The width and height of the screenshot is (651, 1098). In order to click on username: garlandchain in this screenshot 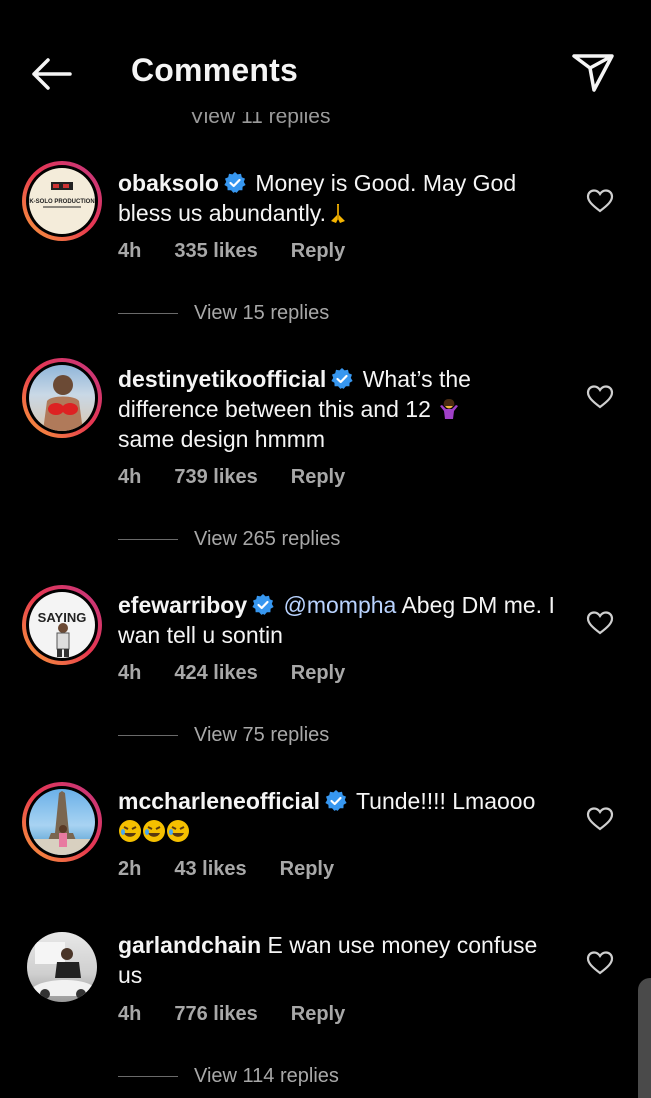, I will do `click(189, 945)`.